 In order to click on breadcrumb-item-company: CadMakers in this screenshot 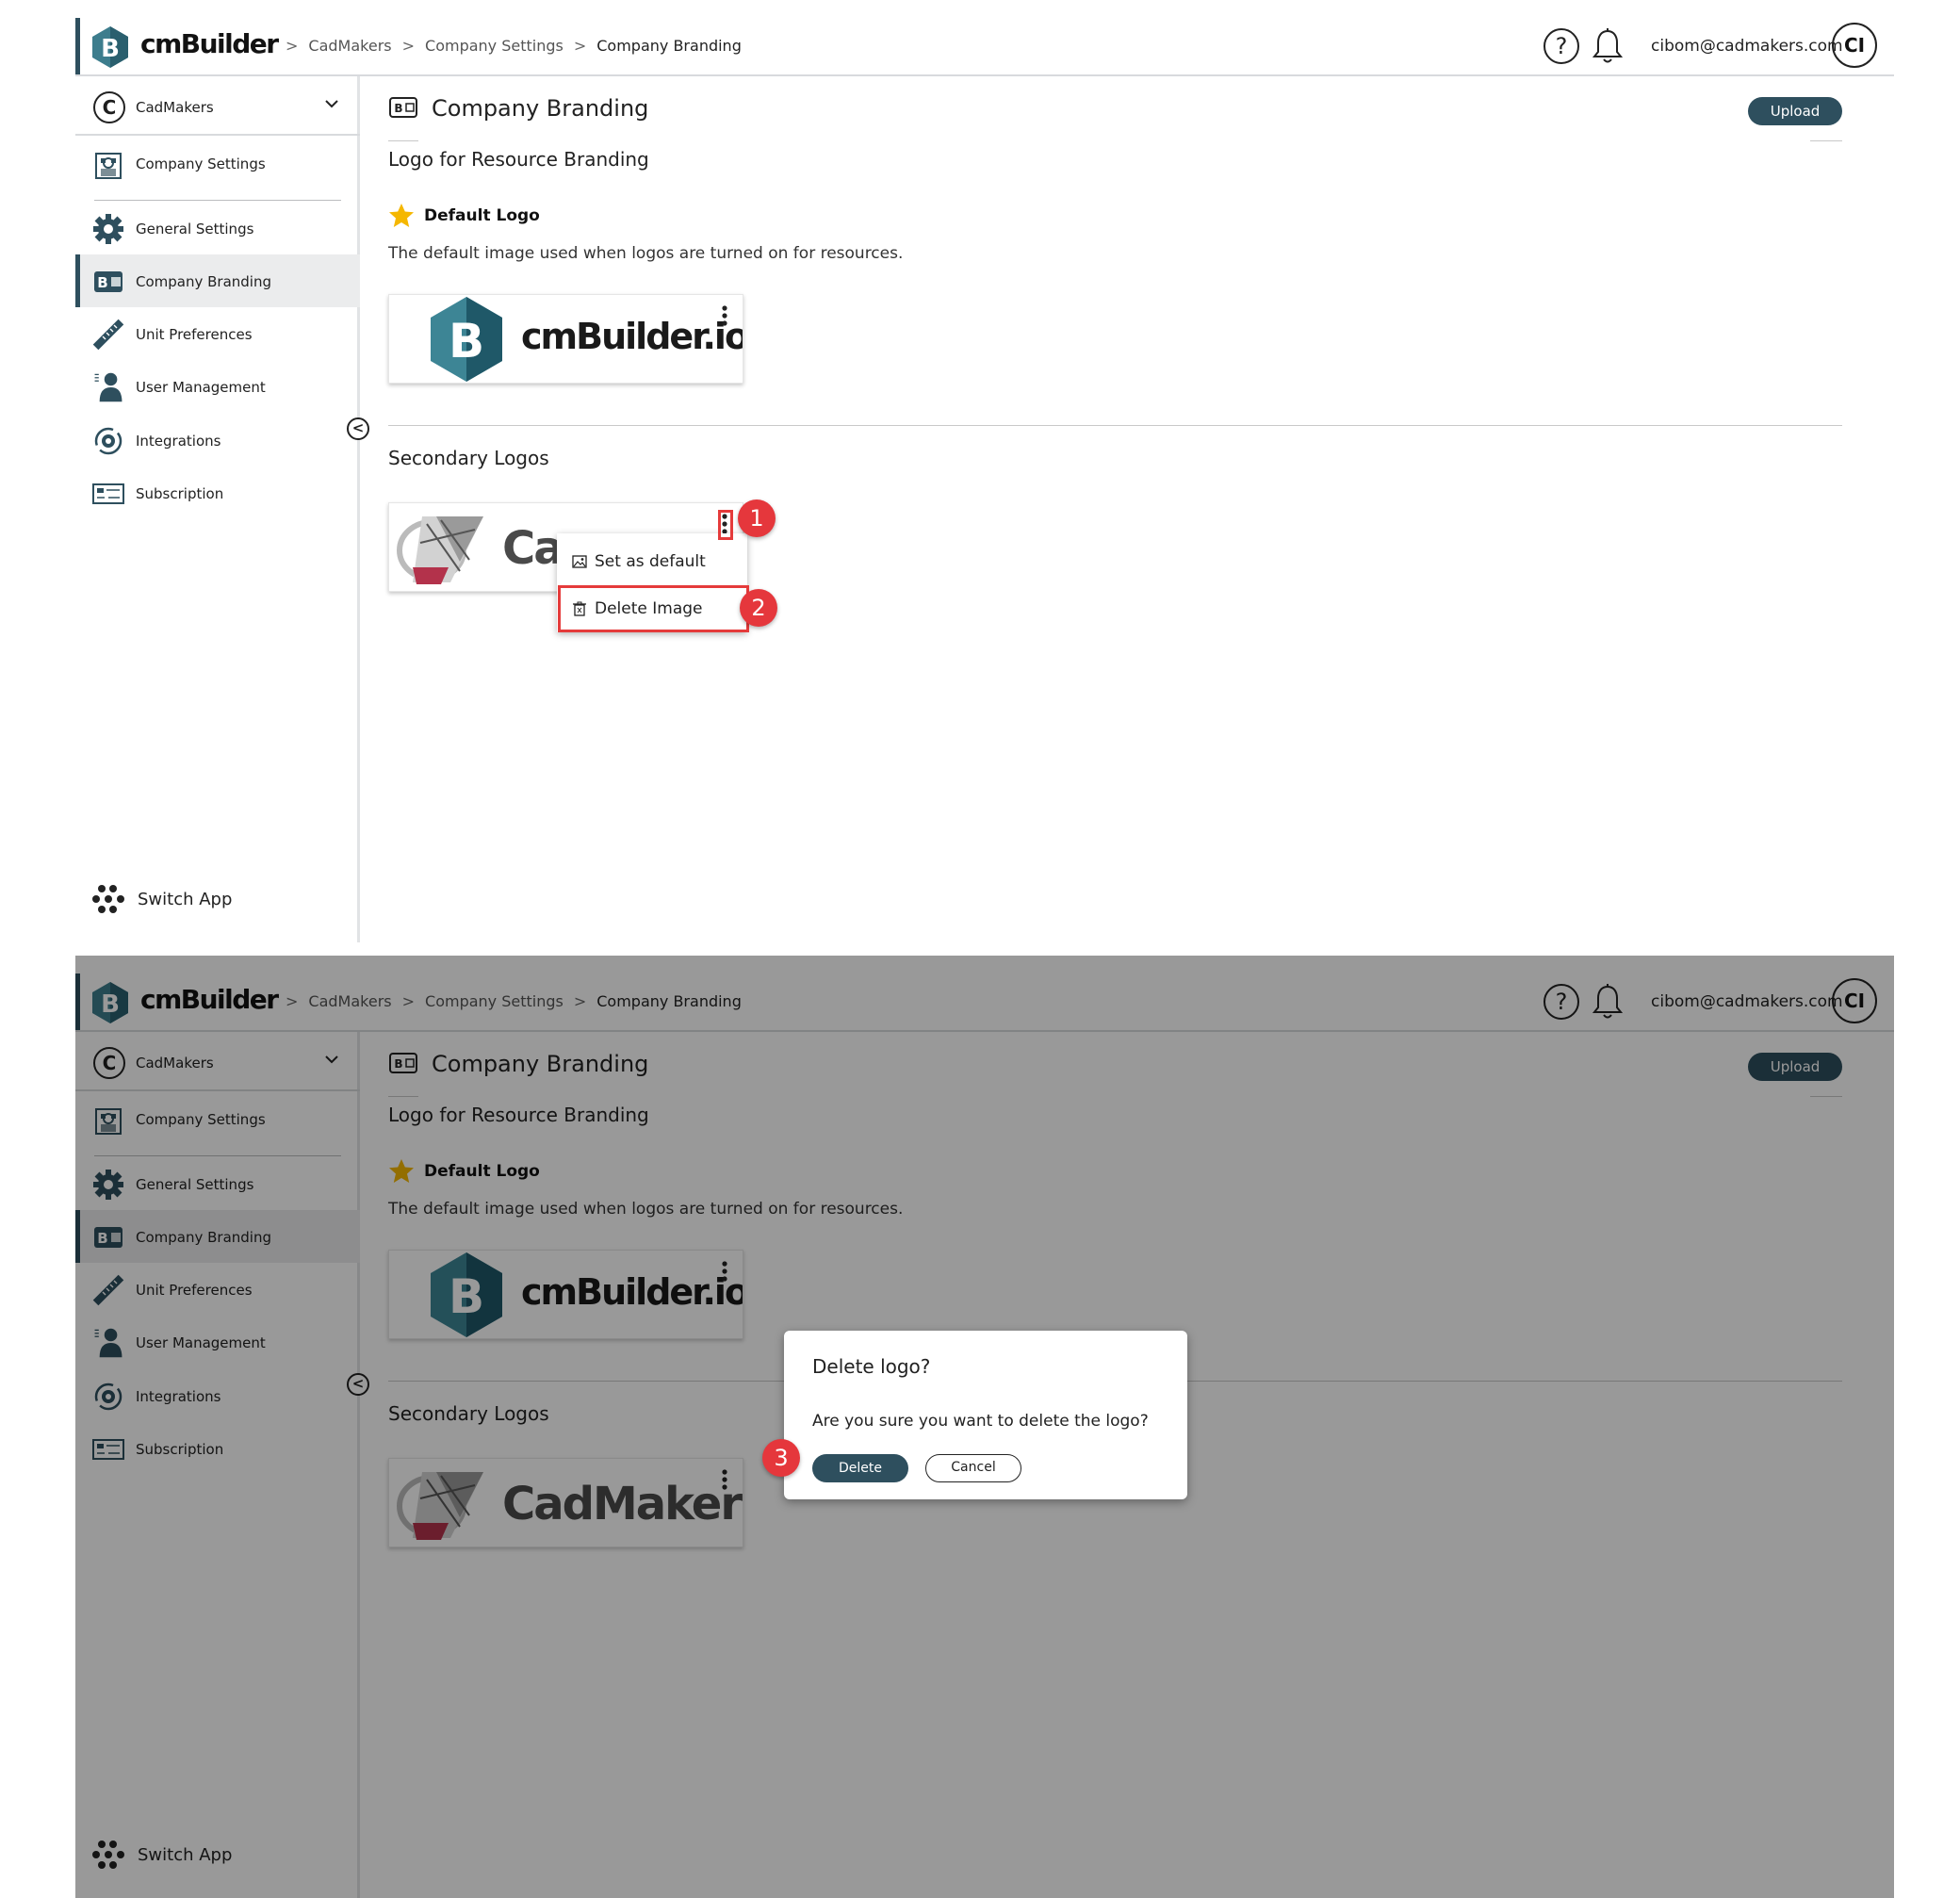, I will do `click(349, 46)`.